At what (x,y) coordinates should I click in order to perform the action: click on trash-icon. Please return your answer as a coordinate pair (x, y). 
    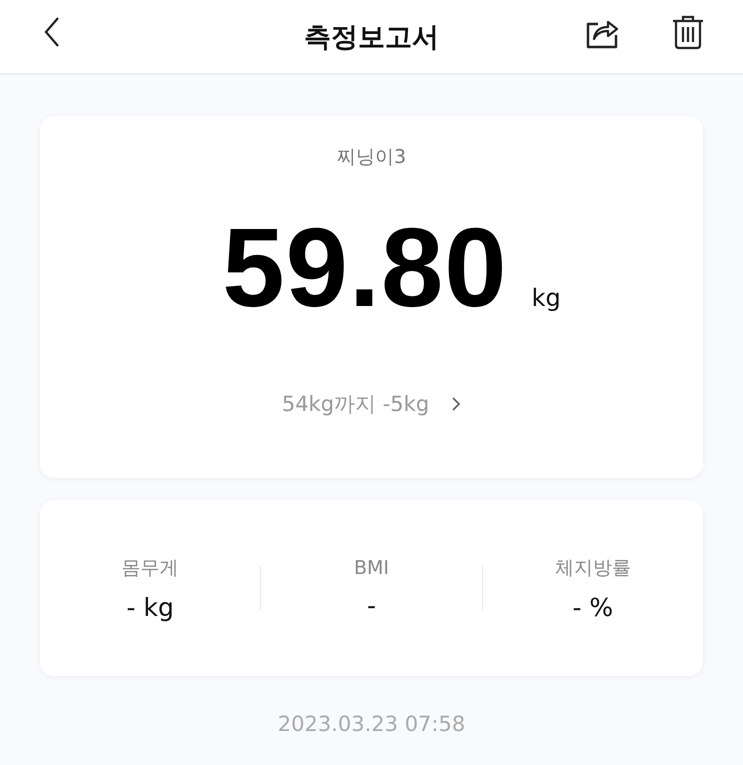
    Looking at the image, I should click on (688, 32).